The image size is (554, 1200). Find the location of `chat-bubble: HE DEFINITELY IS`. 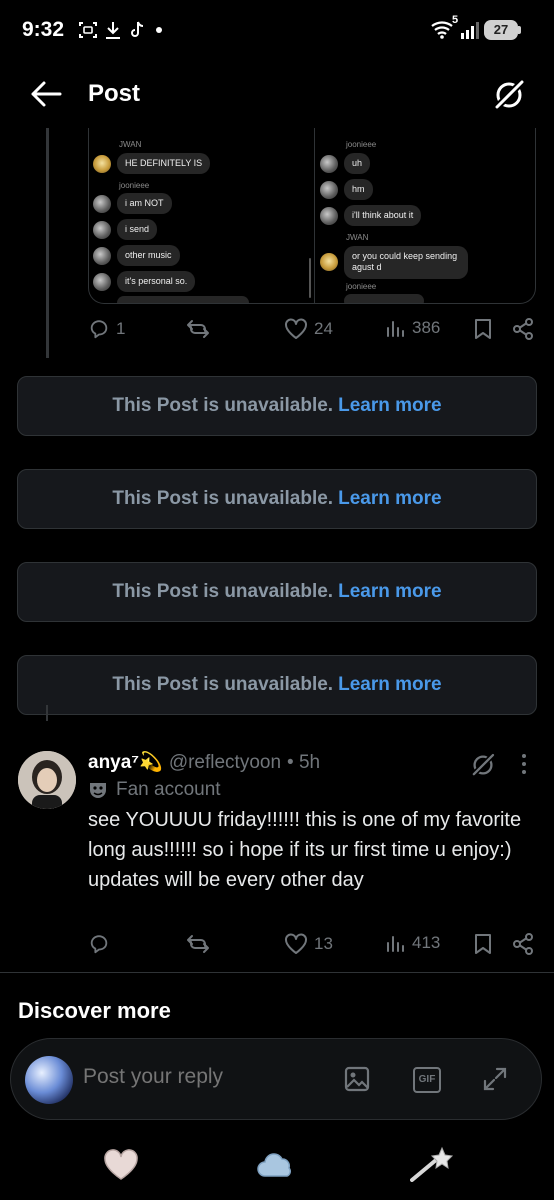

chat-bubble: HE DEFINITELY IS is located at coordinates (164, 164).